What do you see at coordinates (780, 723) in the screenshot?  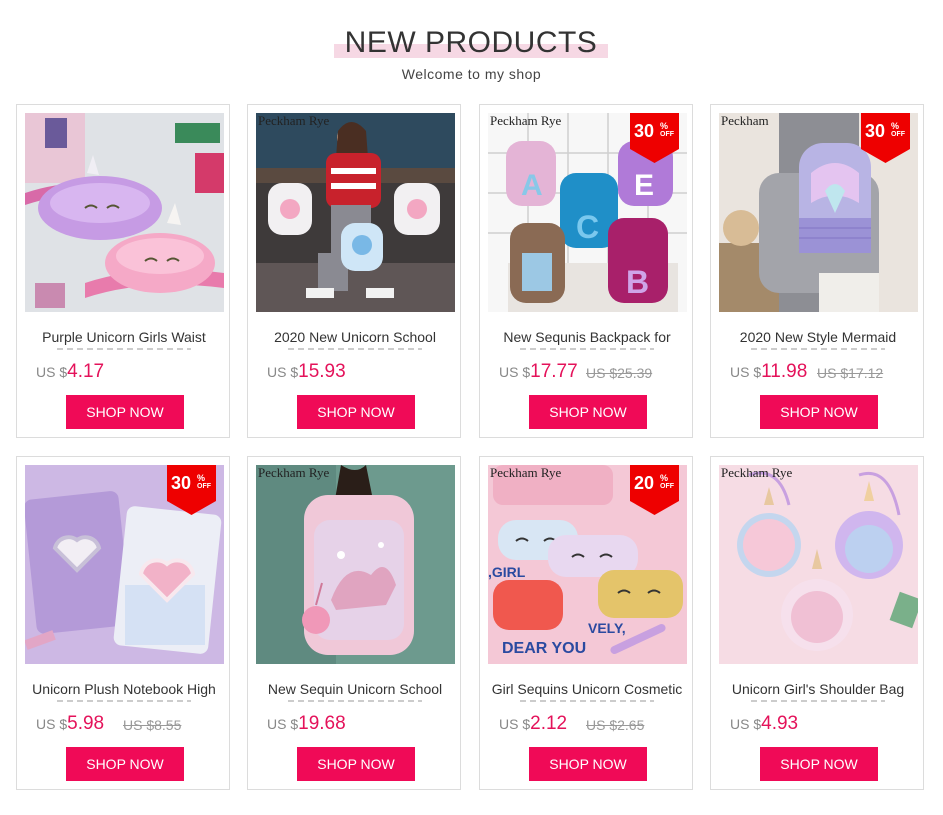 I see `current-price: 4.93` at bounding box center [780, 723].